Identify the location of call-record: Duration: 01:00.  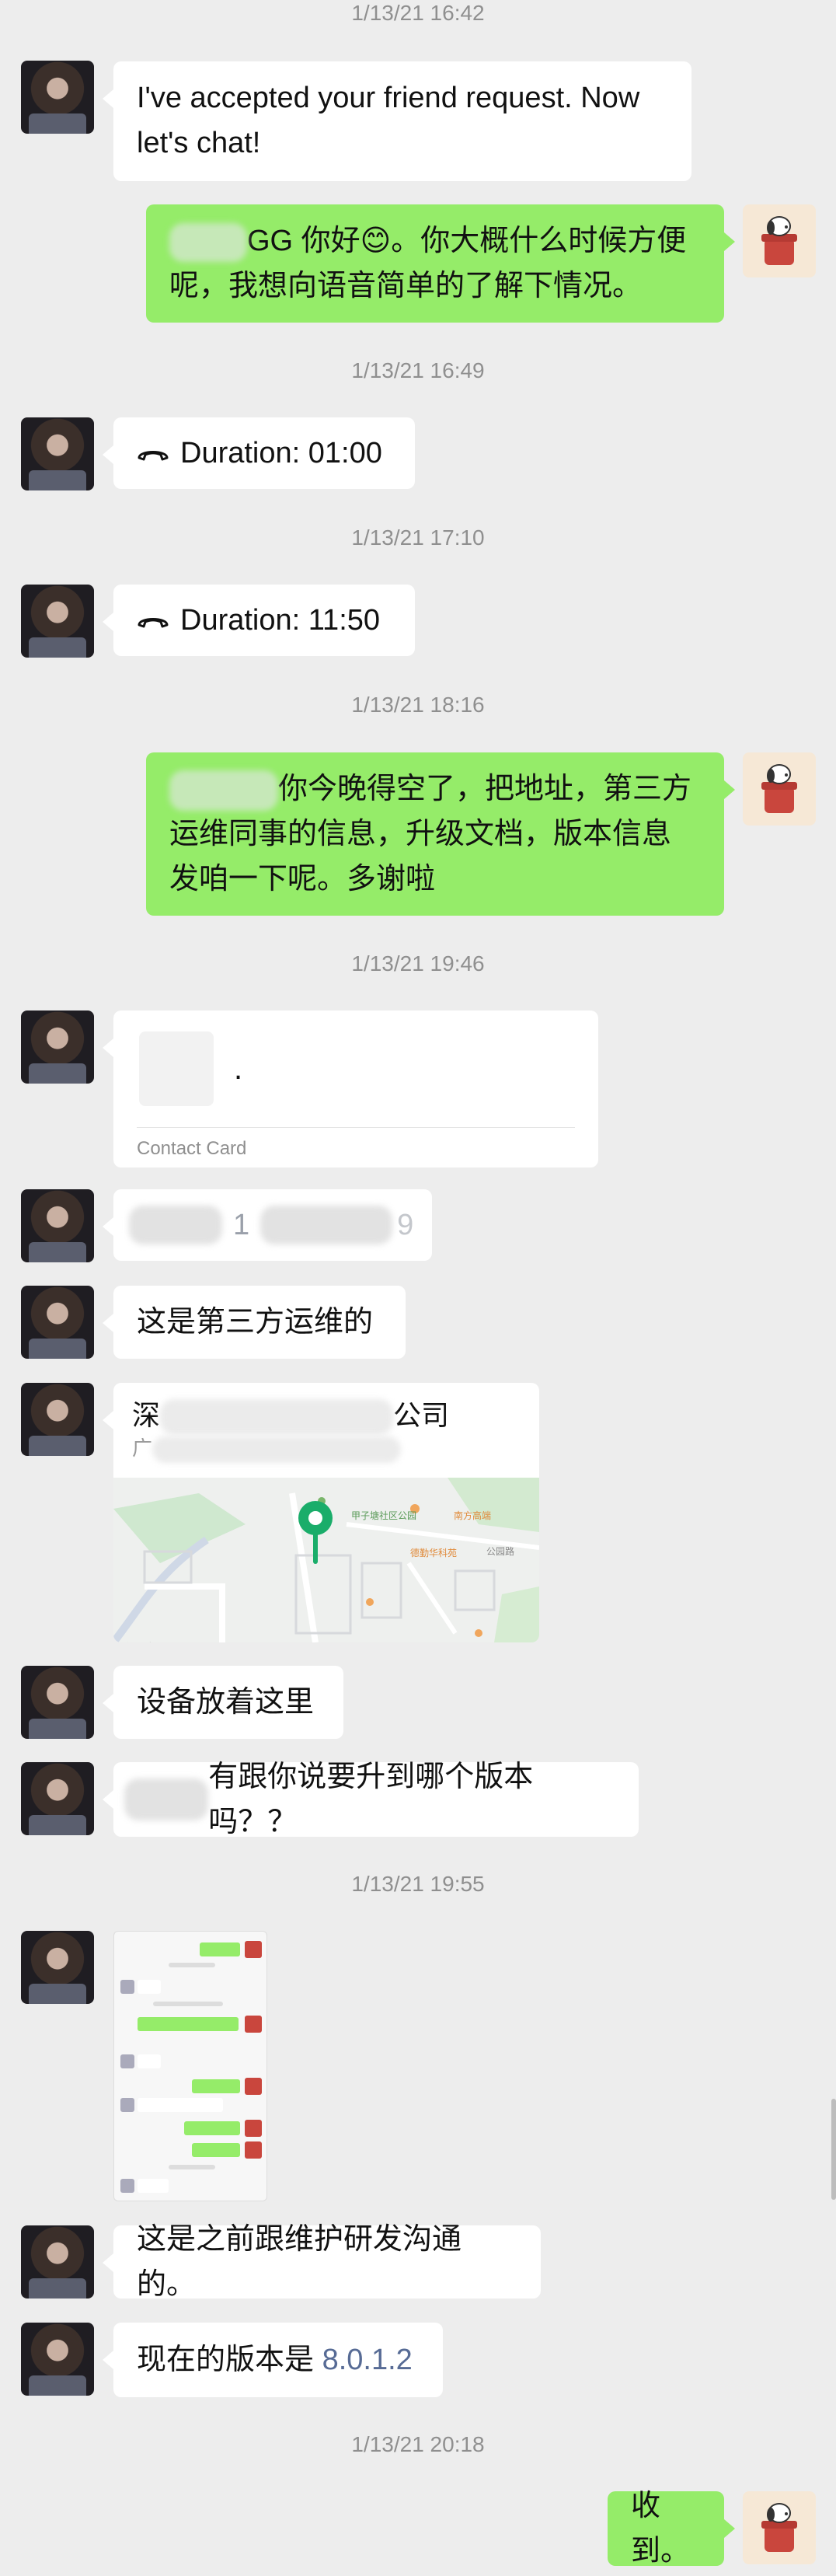
(259, 453).